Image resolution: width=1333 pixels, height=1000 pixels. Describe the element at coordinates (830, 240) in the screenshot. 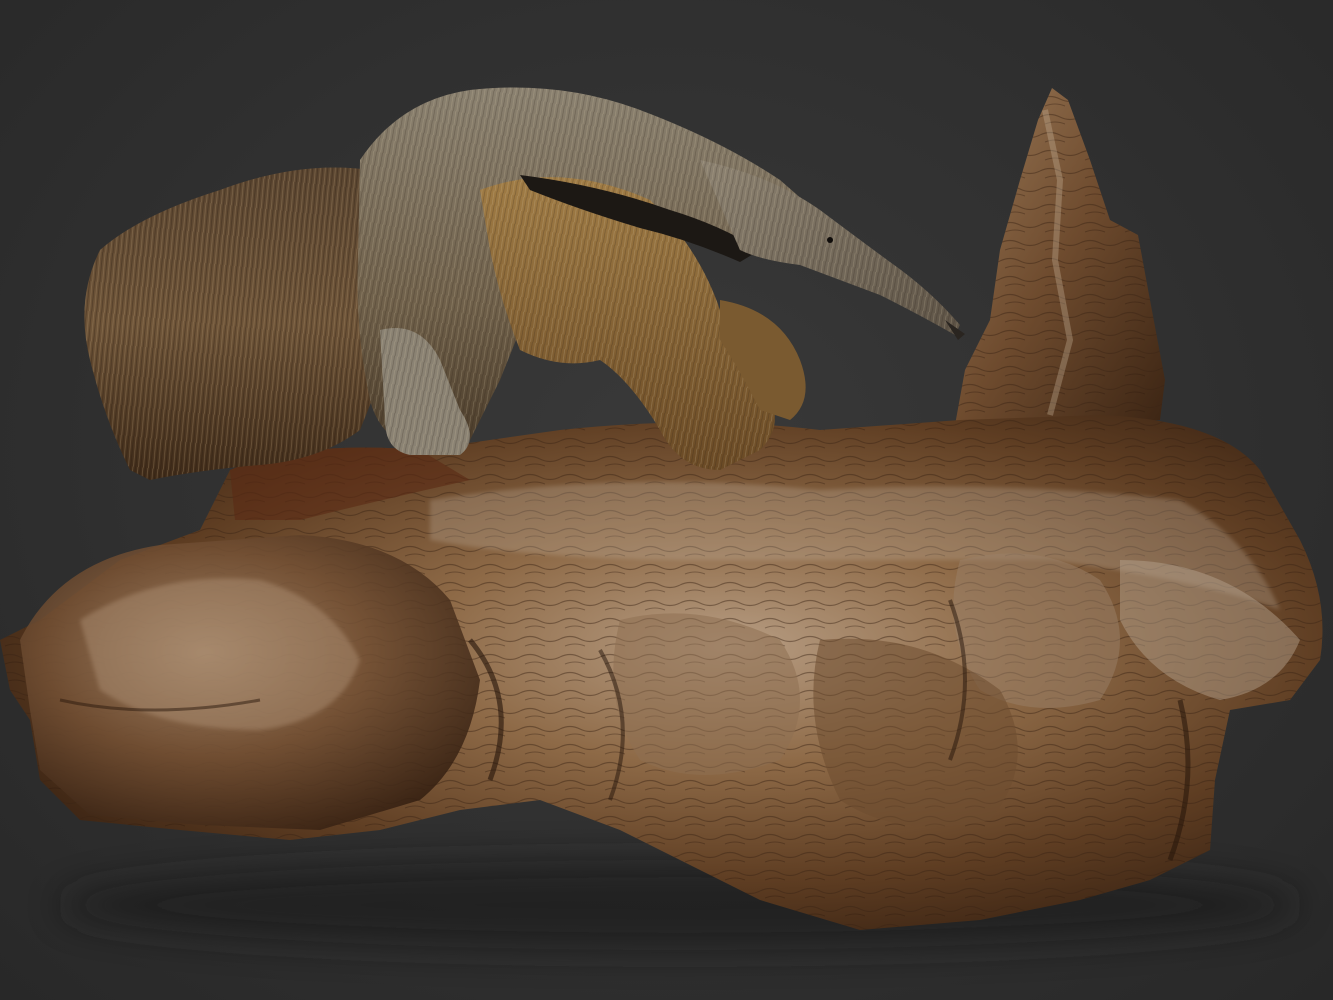

I see `anteater-eye` at that location.